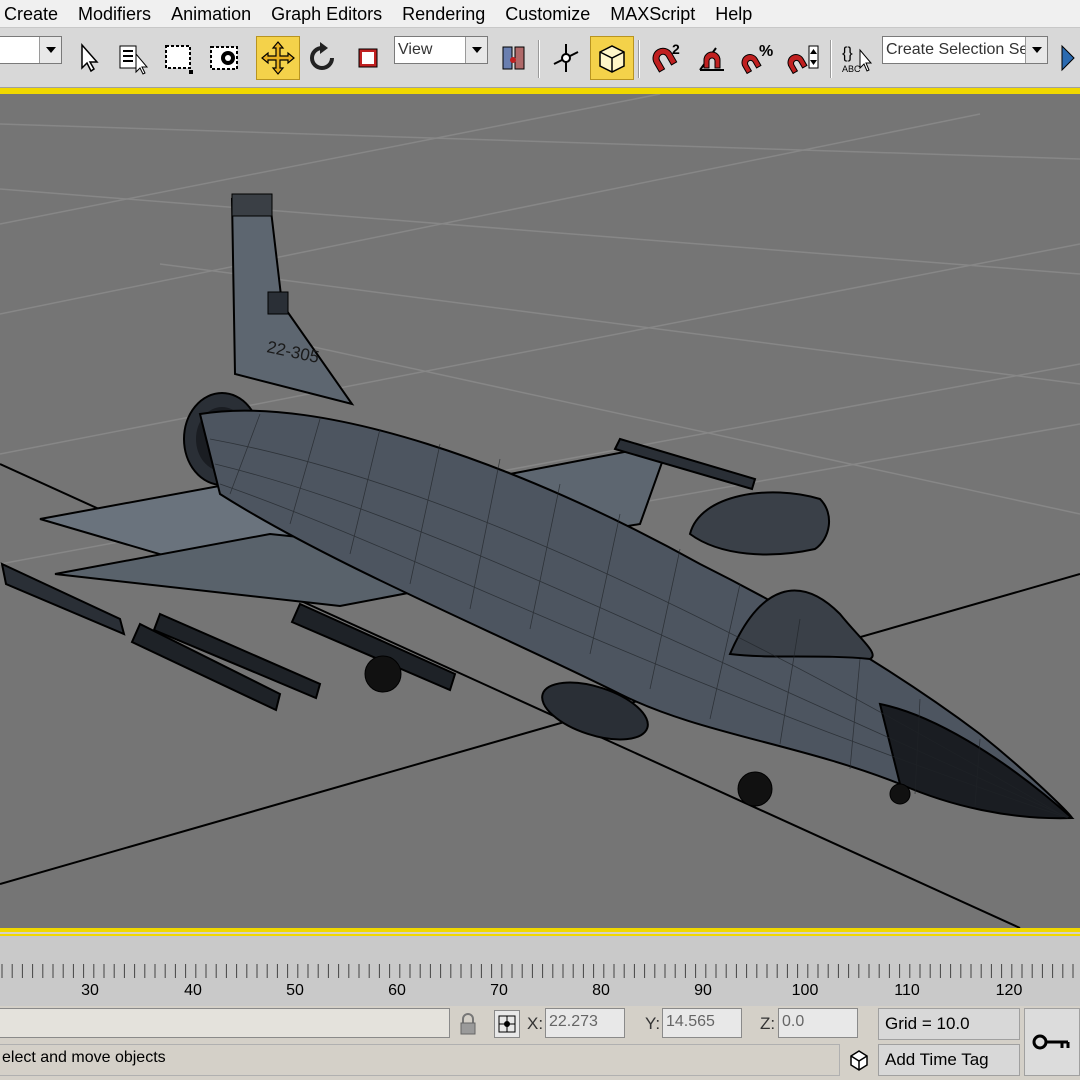  I want to click on select-and-scale-button, so click(368, 58).